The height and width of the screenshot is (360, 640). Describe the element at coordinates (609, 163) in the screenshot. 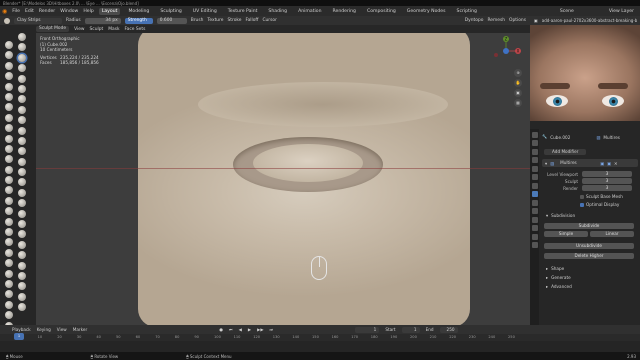

I see `render-toggle-icon: ▣` at that location.